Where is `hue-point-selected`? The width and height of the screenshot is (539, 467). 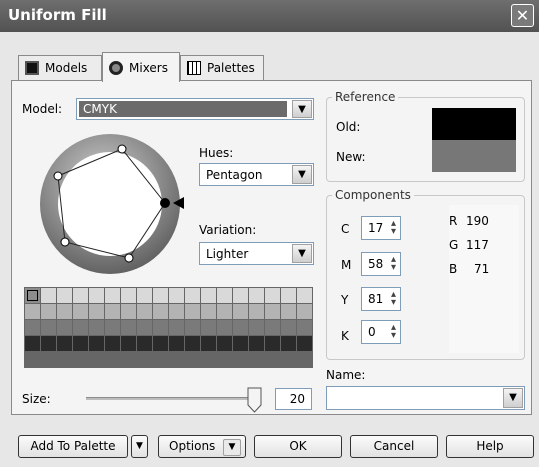 hue-point-selected is located at coordinates (165, 203).